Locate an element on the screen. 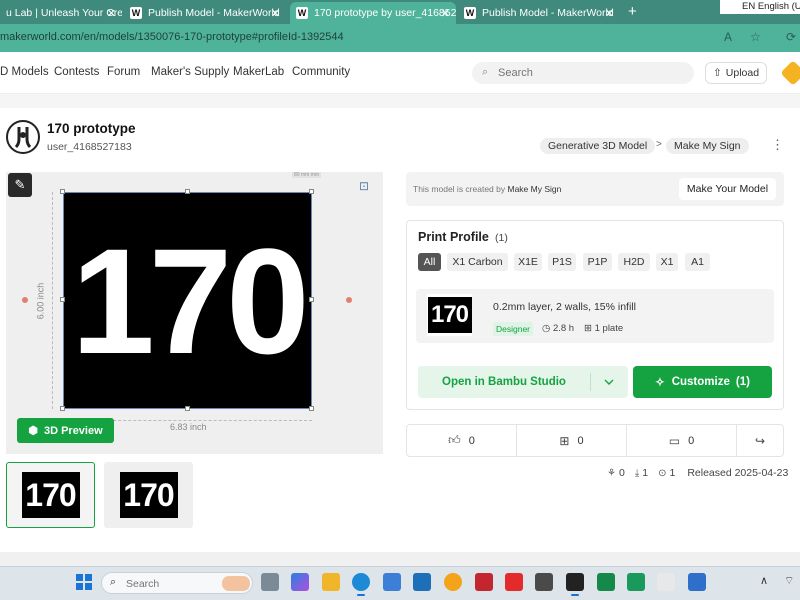 The width and height of the screenshot is (800, 600). file-explorer-icon is located at coordinates (331, 582).